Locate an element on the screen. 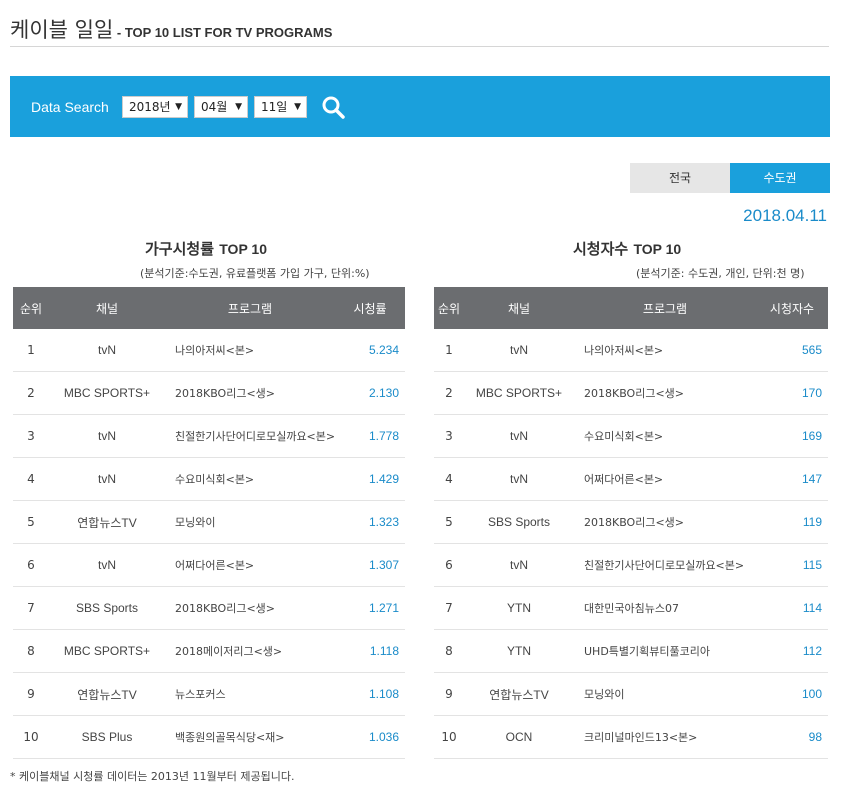  rank-cell: 9 is located at coordinates (31, 694).